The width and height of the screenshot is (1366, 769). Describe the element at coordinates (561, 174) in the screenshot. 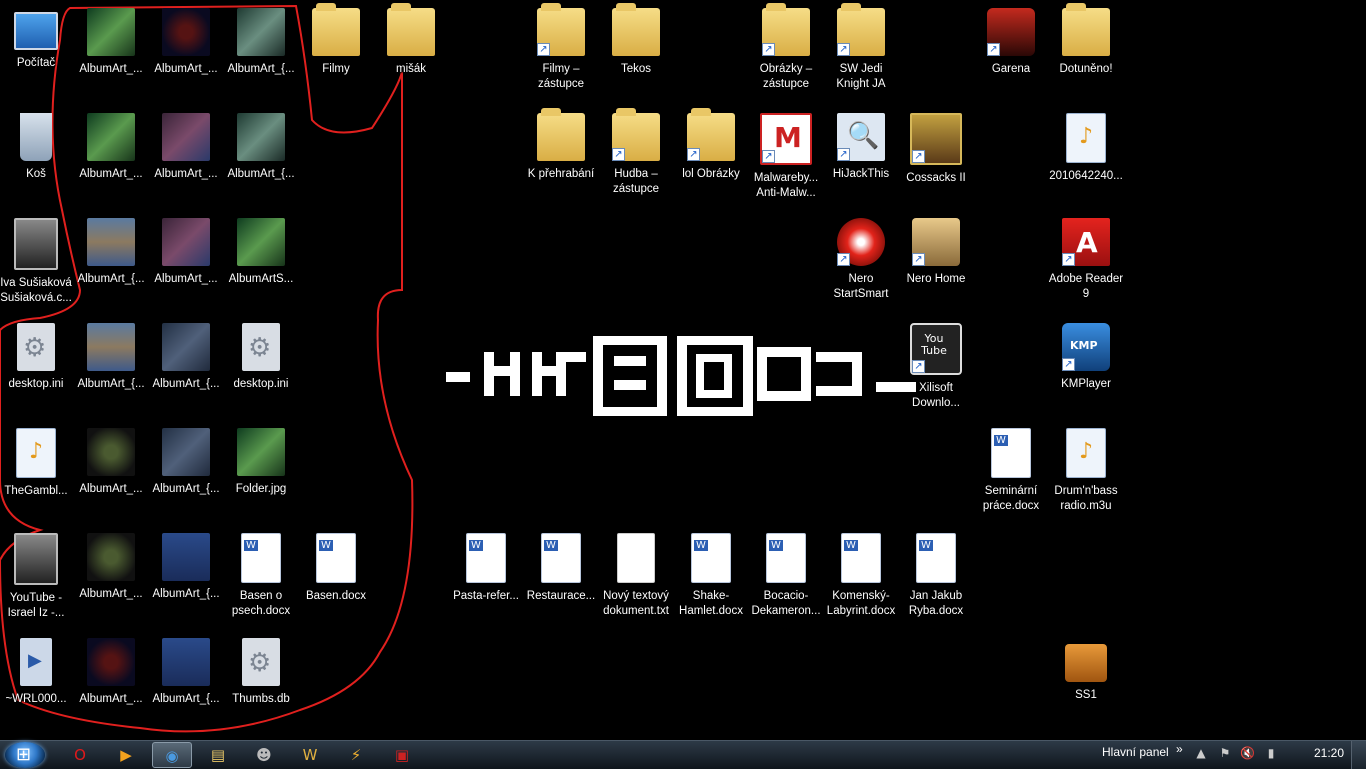

I see `desktop-icon-label: K přehrabání` at that location.